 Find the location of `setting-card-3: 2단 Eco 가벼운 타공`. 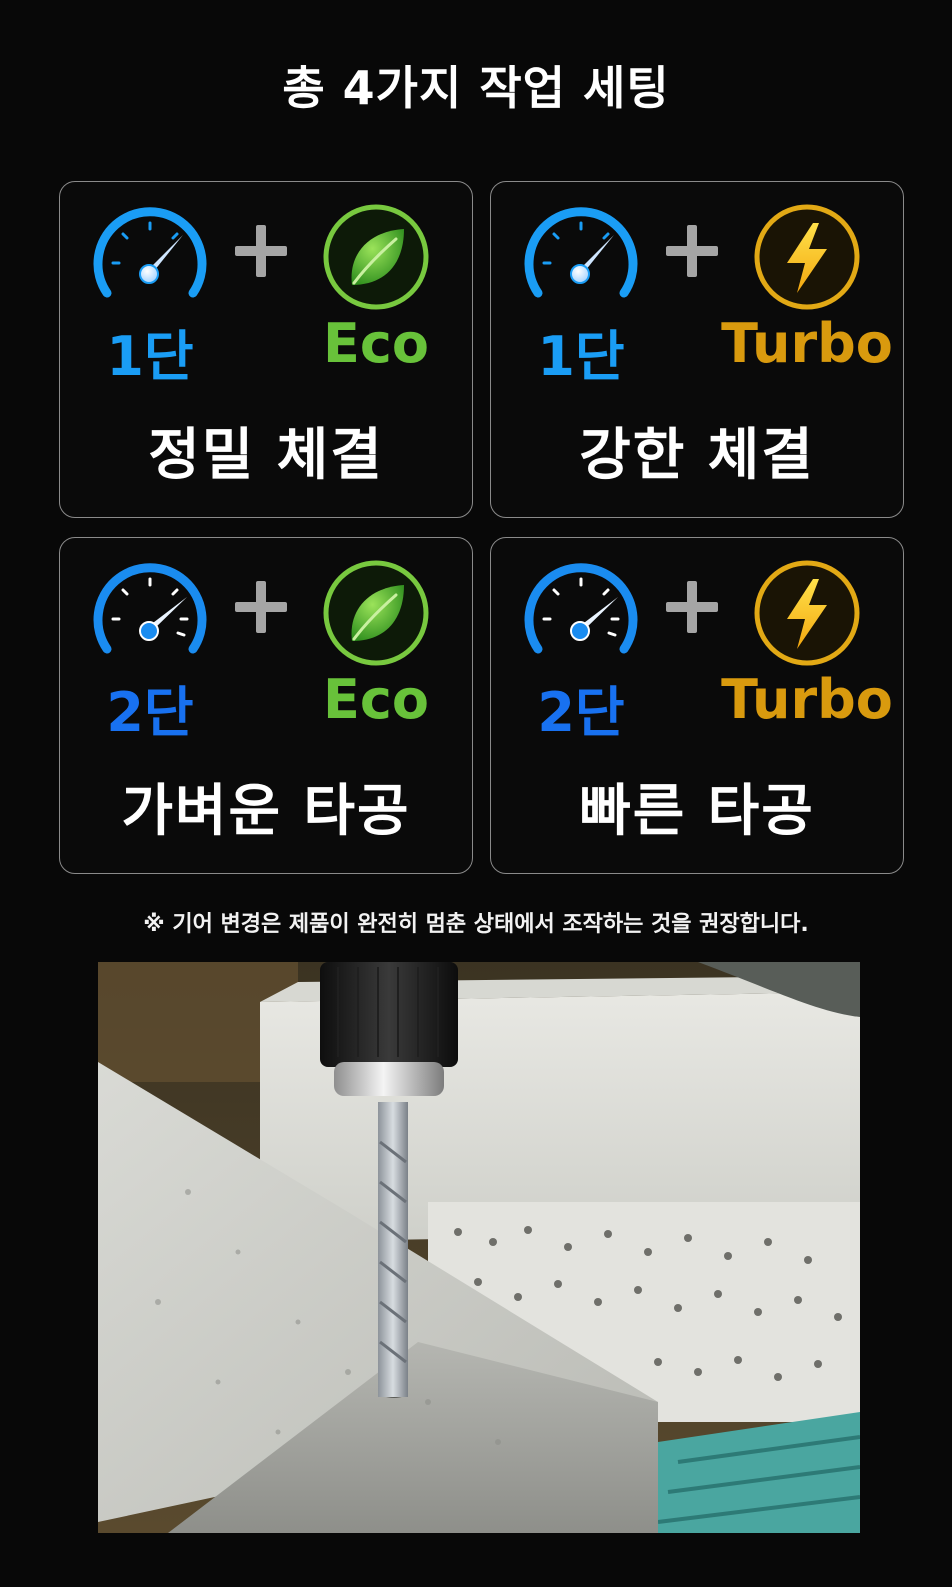

setting-card-3: 2단 Eco 가벼운 타공 is located at coordinates (266, 705).